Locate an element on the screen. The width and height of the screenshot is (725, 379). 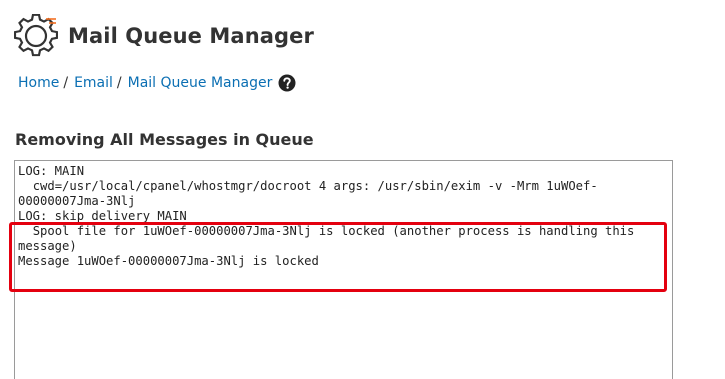
log-line: LOG: skip_delivery MAIN is located at coordinates (102, 216).